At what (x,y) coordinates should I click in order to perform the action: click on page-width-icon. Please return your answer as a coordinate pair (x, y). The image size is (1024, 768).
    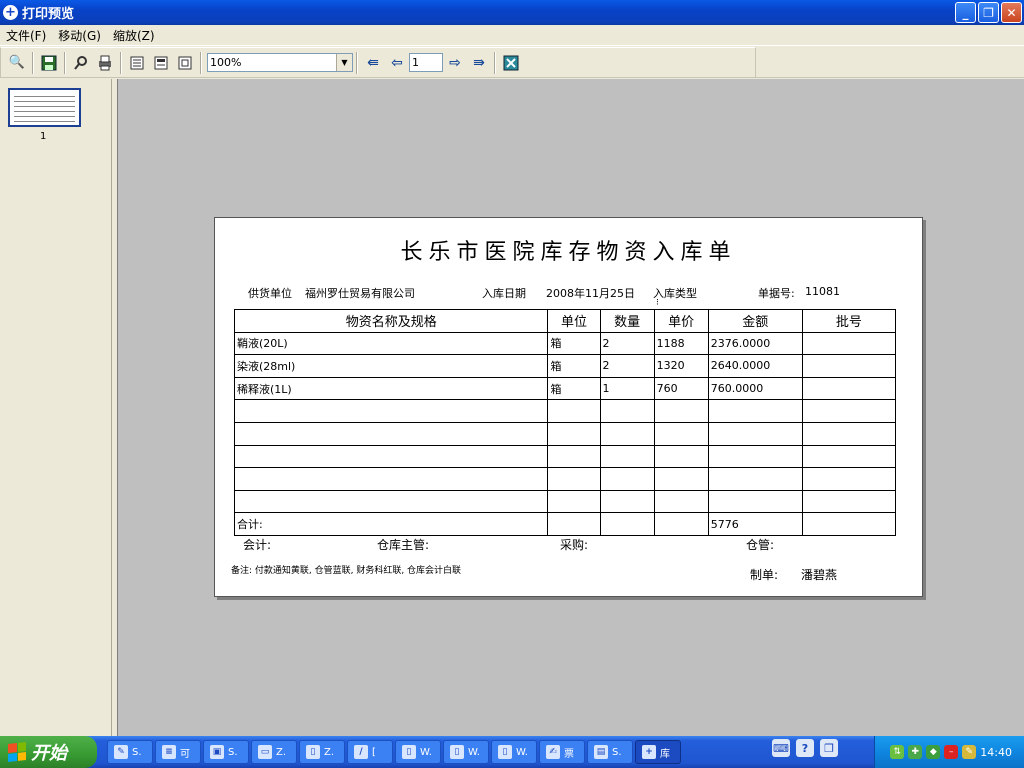
    Looking at the image, I should click on (137, 63).